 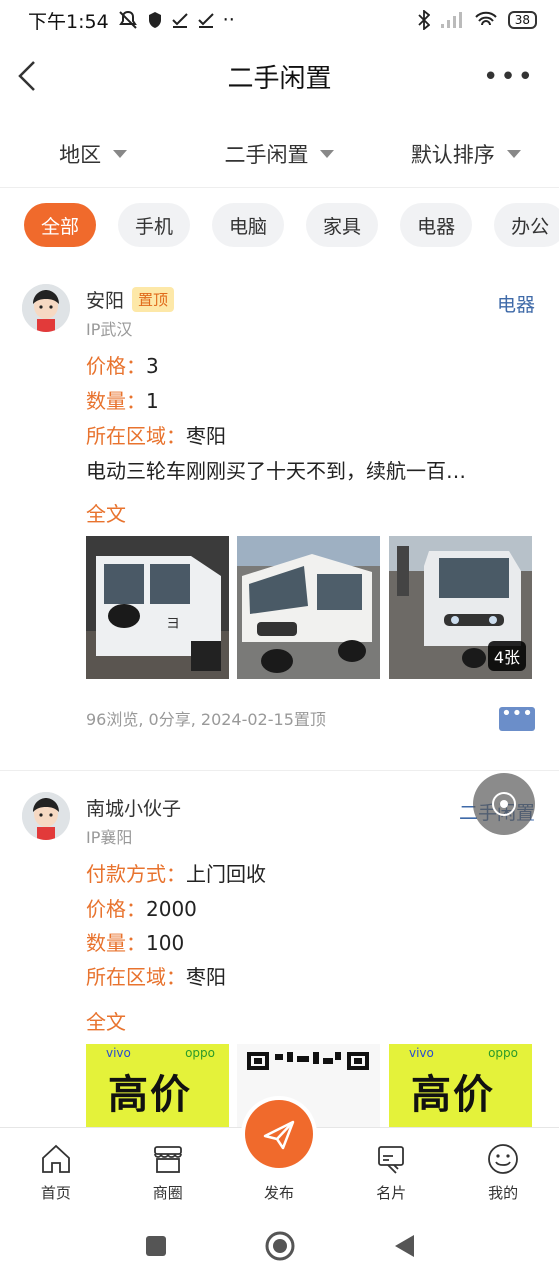 I want to click on filter-label: 二手闲置, so click(x=266, y=154).